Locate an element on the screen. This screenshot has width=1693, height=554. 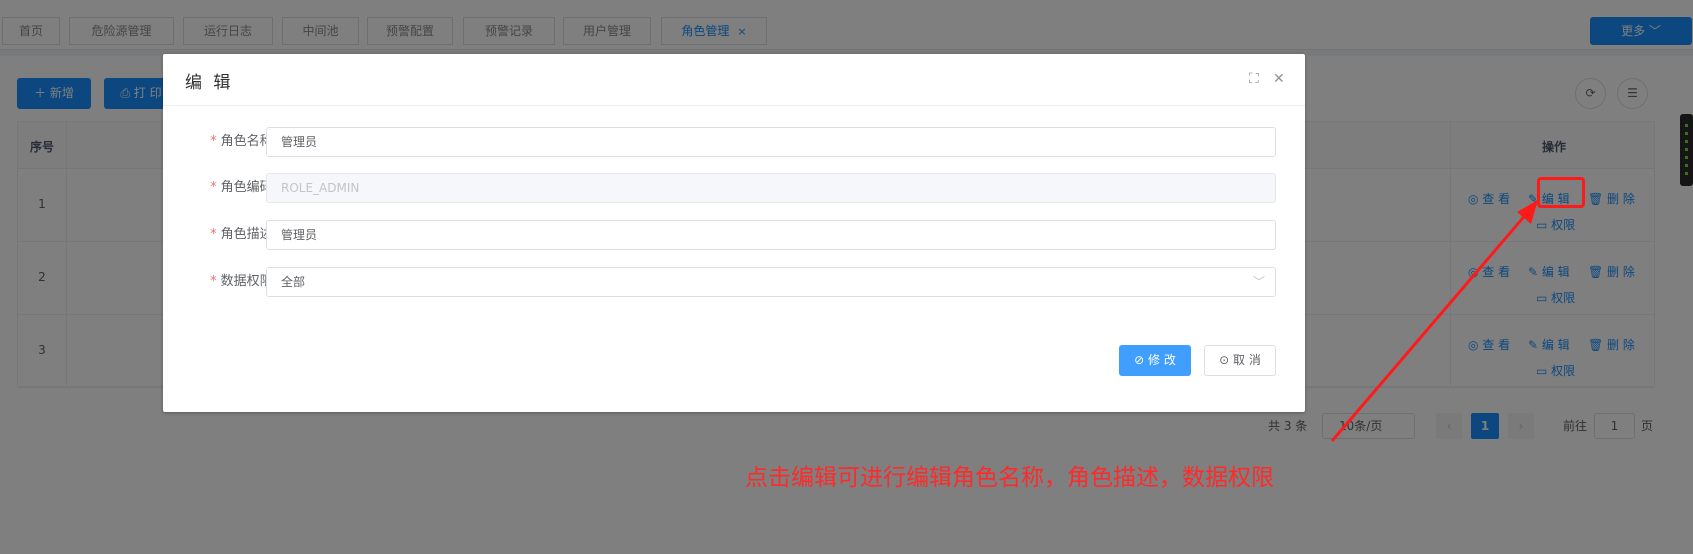
role-code-label: * 角色编码: is located at coordinates (232, 188).